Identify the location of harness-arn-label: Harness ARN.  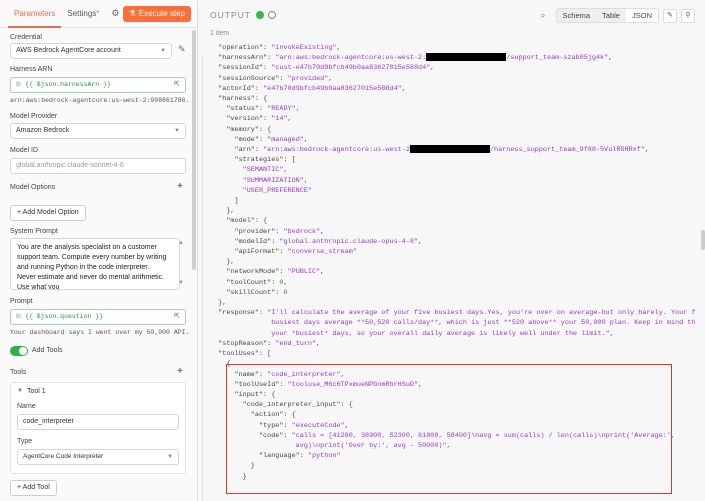
(31, 69).